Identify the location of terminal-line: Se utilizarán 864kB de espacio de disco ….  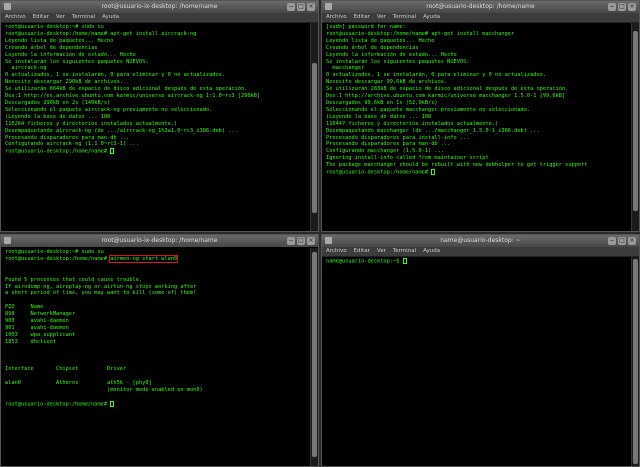
(126, 89).